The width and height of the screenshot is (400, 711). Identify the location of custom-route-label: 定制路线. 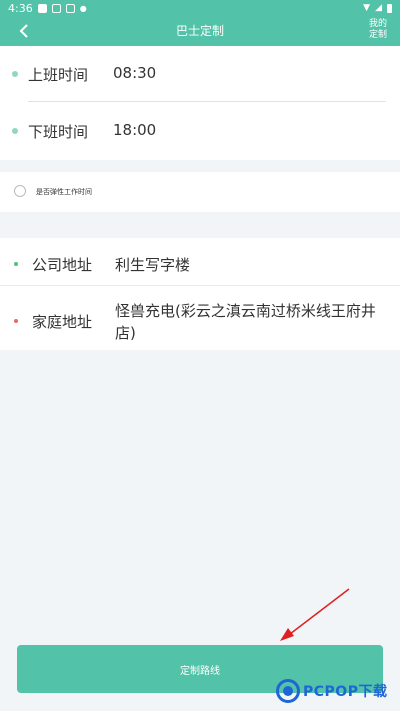
(200, 671).